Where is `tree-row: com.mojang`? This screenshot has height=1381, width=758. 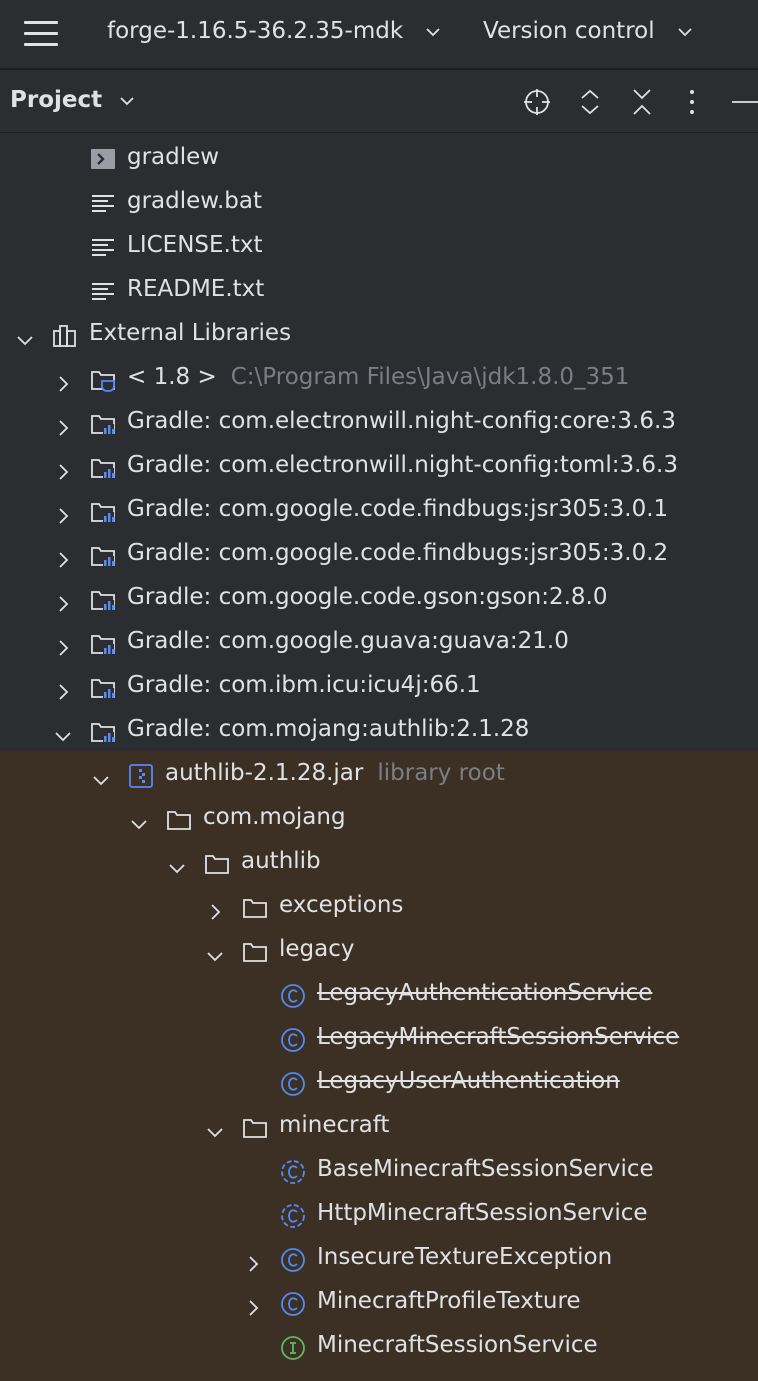 tree-row: com.mojang is located at coordinates (379, 817).